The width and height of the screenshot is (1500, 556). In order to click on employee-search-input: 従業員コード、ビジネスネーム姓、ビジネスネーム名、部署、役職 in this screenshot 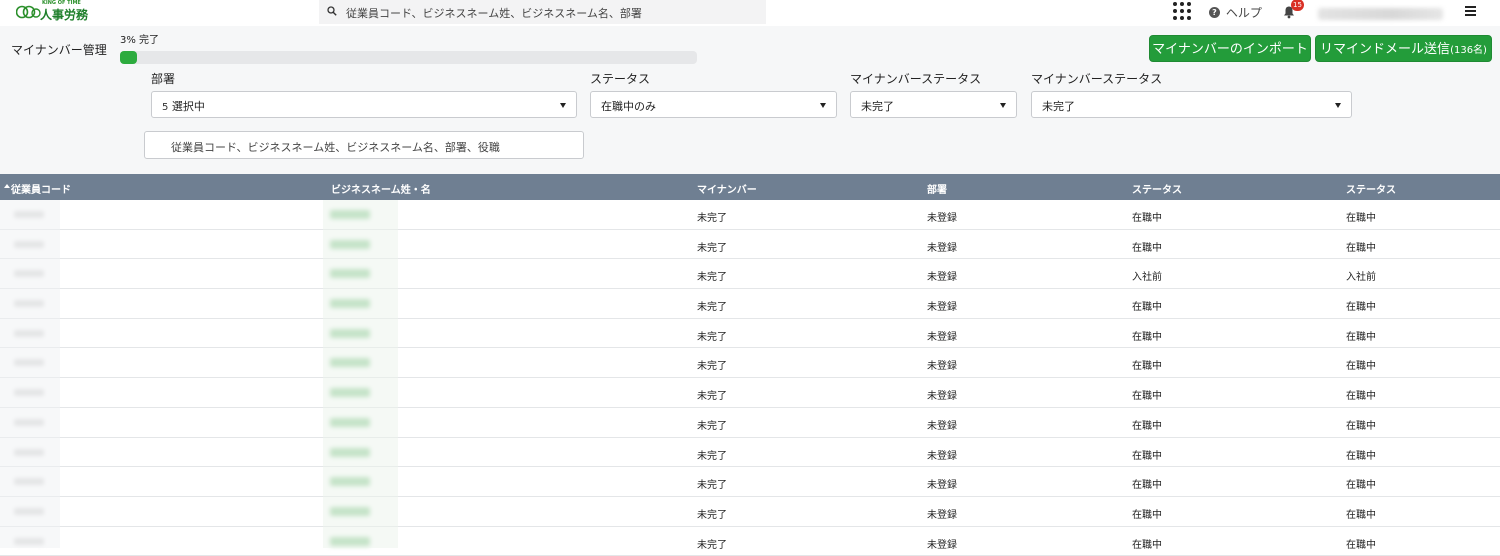, I will do `click(364, 145)`.